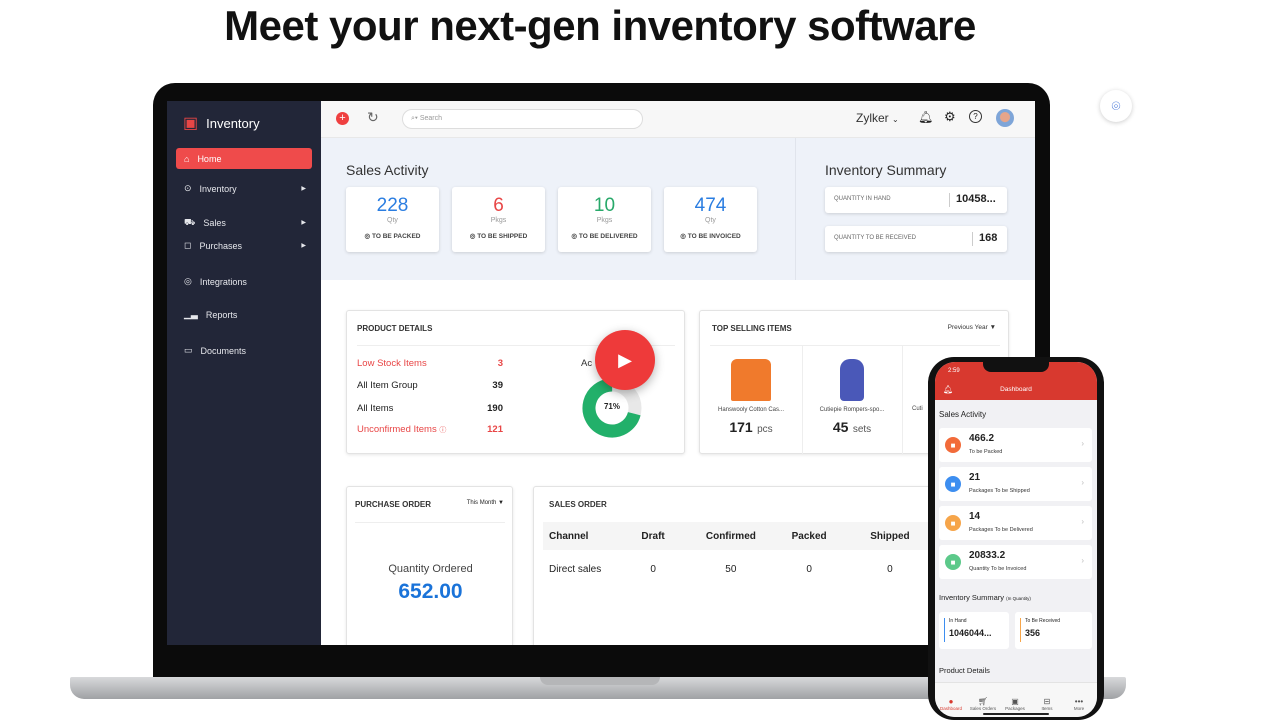  Describe the element at coordinates (730, 536) in the screenshot. I see `column-header: Confirmed` at that location.